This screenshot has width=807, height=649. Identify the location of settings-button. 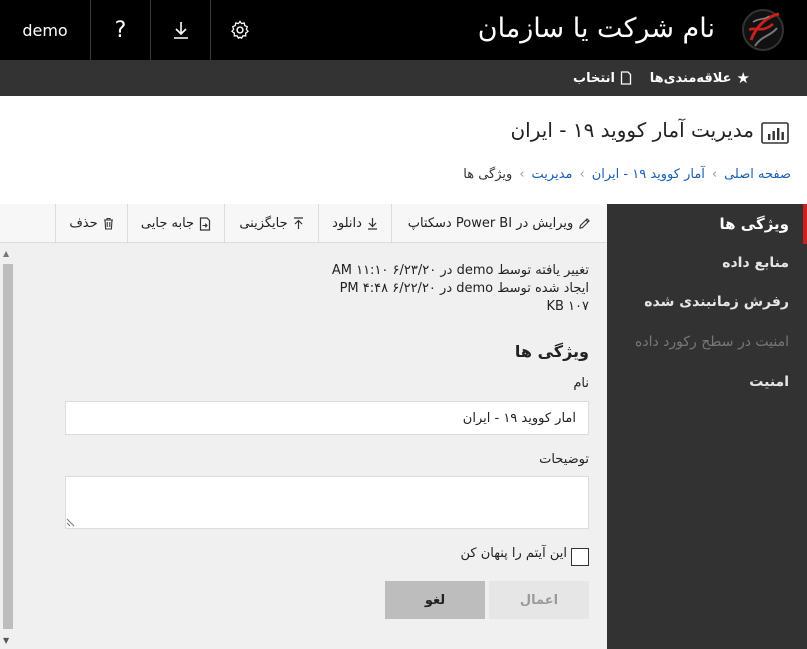
(240, 30).